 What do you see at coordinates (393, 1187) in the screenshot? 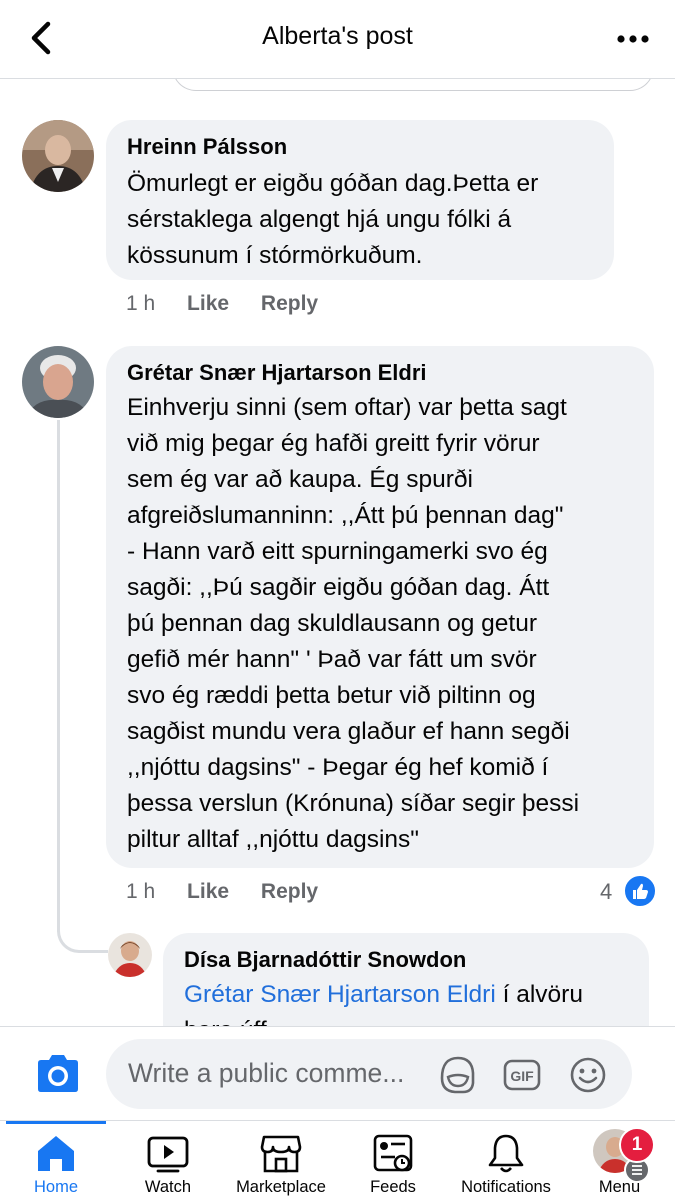
I see `tab-label: Feeds` at bounding box center [393, 1187].